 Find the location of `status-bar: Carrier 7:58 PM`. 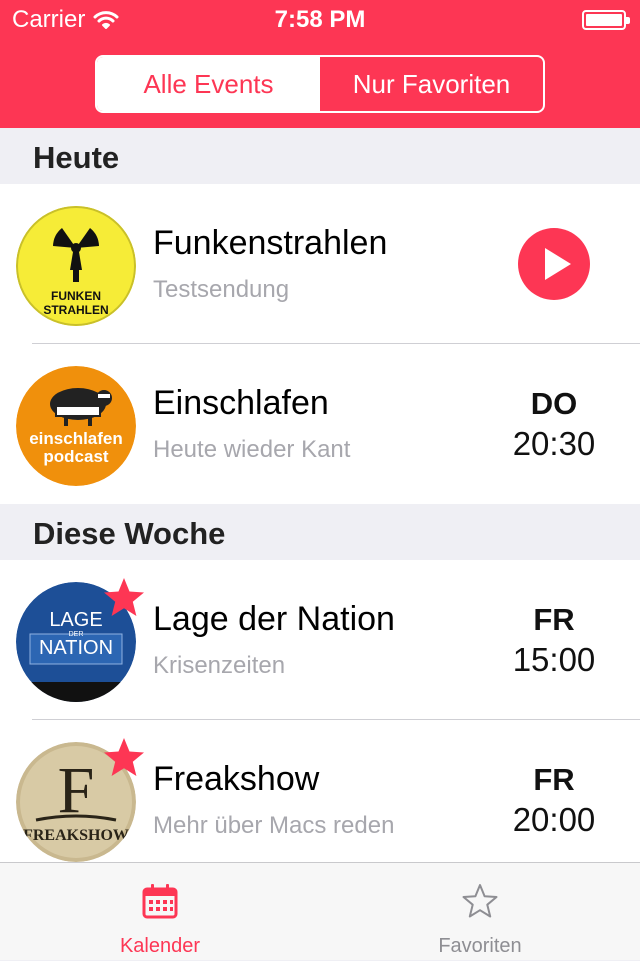

status-bar: Carrier 7:58 PM is located at coordinates (320, 20).